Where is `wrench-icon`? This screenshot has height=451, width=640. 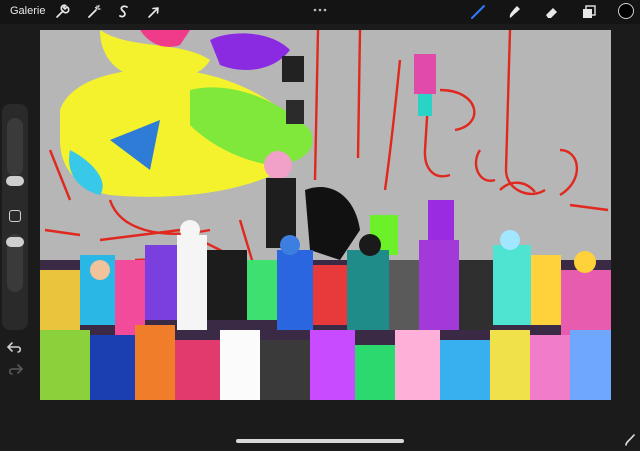 wrench-icon is located at coordinates (62, 12).